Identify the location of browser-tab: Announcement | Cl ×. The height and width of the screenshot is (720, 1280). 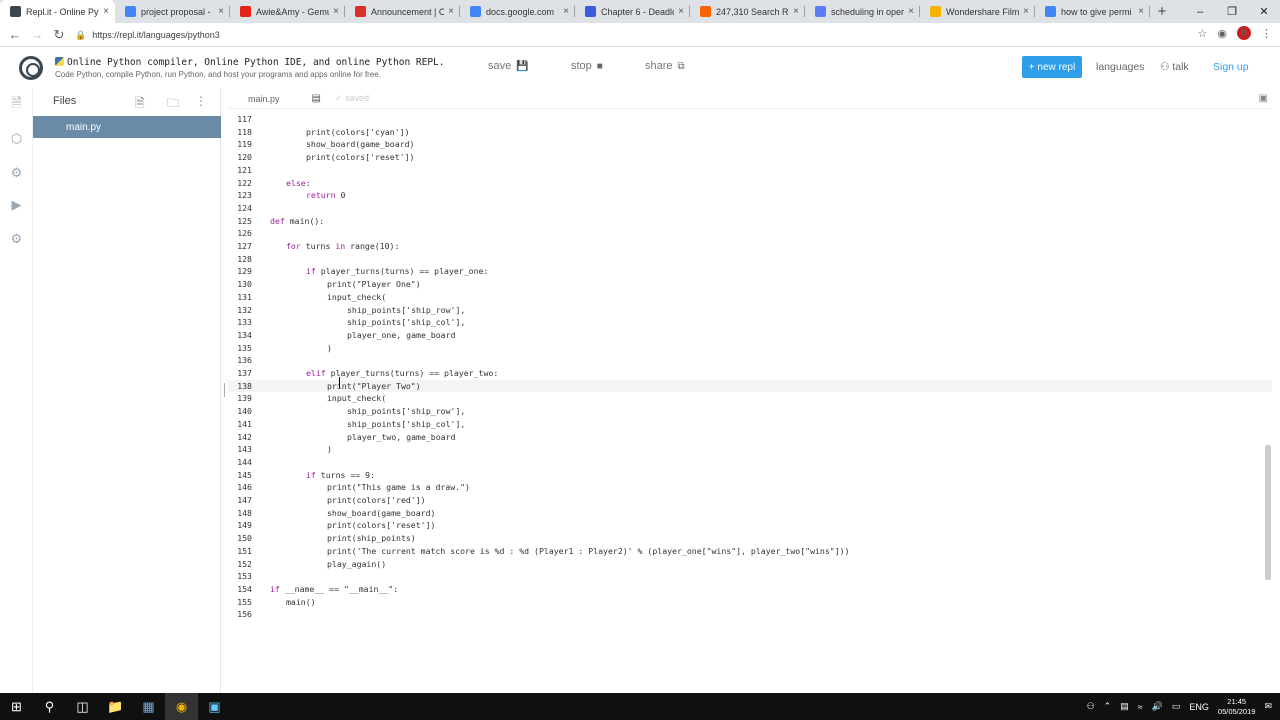
(402, 11).